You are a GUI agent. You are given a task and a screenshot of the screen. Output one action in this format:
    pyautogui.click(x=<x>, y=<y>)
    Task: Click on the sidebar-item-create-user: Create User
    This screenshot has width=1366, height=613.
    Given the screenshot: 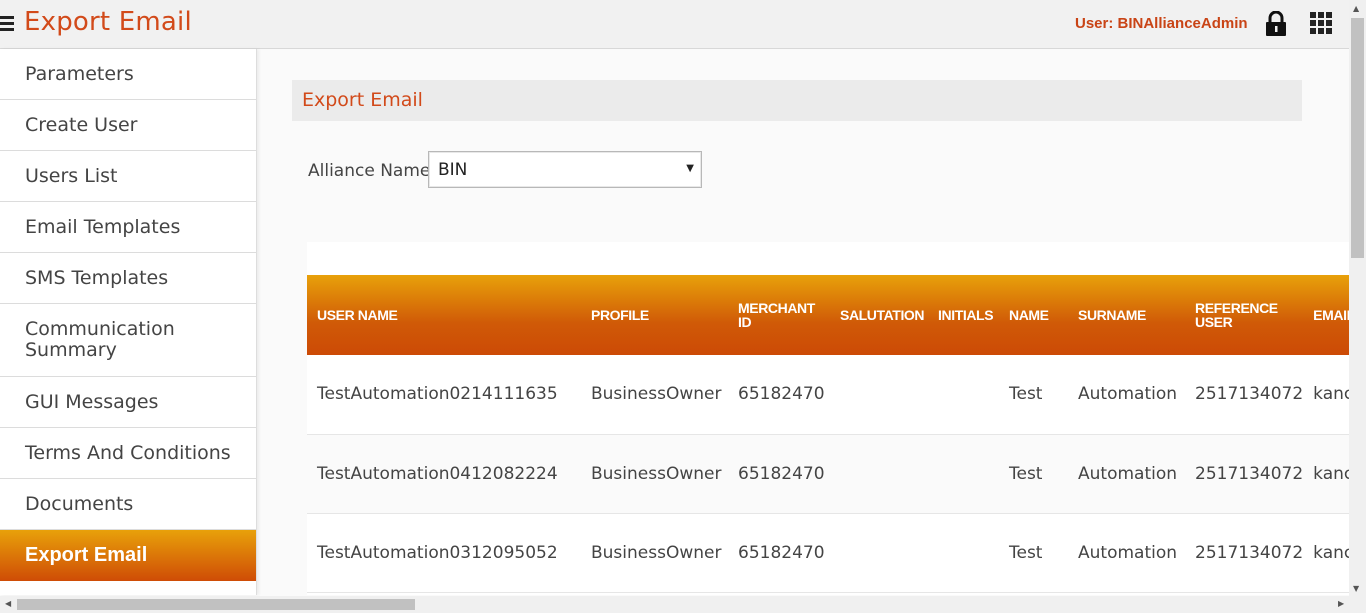 What is the action you would take?
    pyautogui.click(x=128, y=125)
    